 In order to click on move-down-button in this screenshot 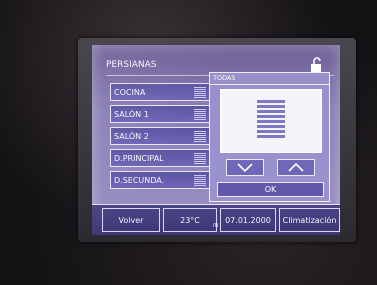, I will do `click(245, 167)`.